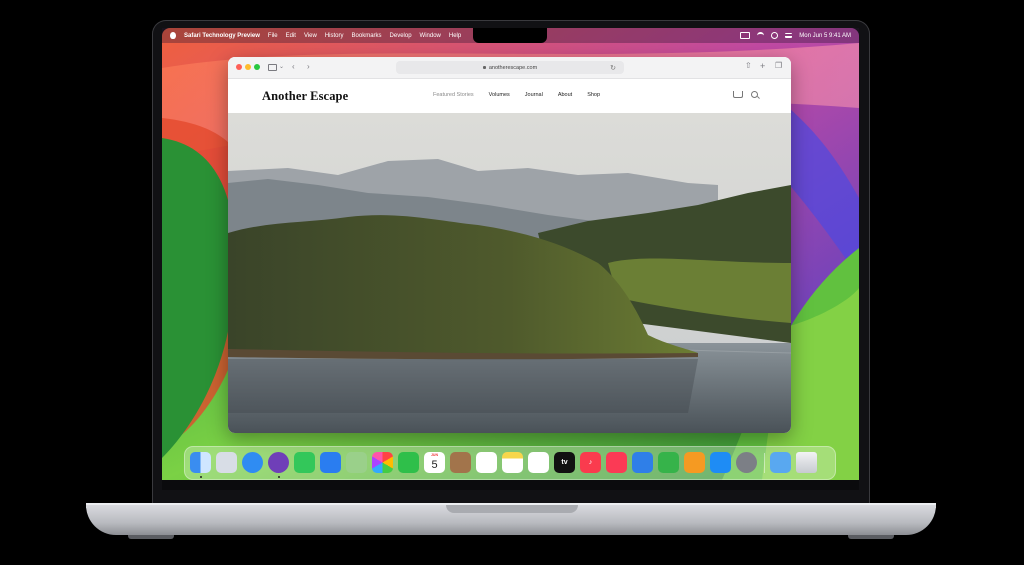 This screenshot has width=1024, height=565. I want to click on maps-icon, so click(356, 462).